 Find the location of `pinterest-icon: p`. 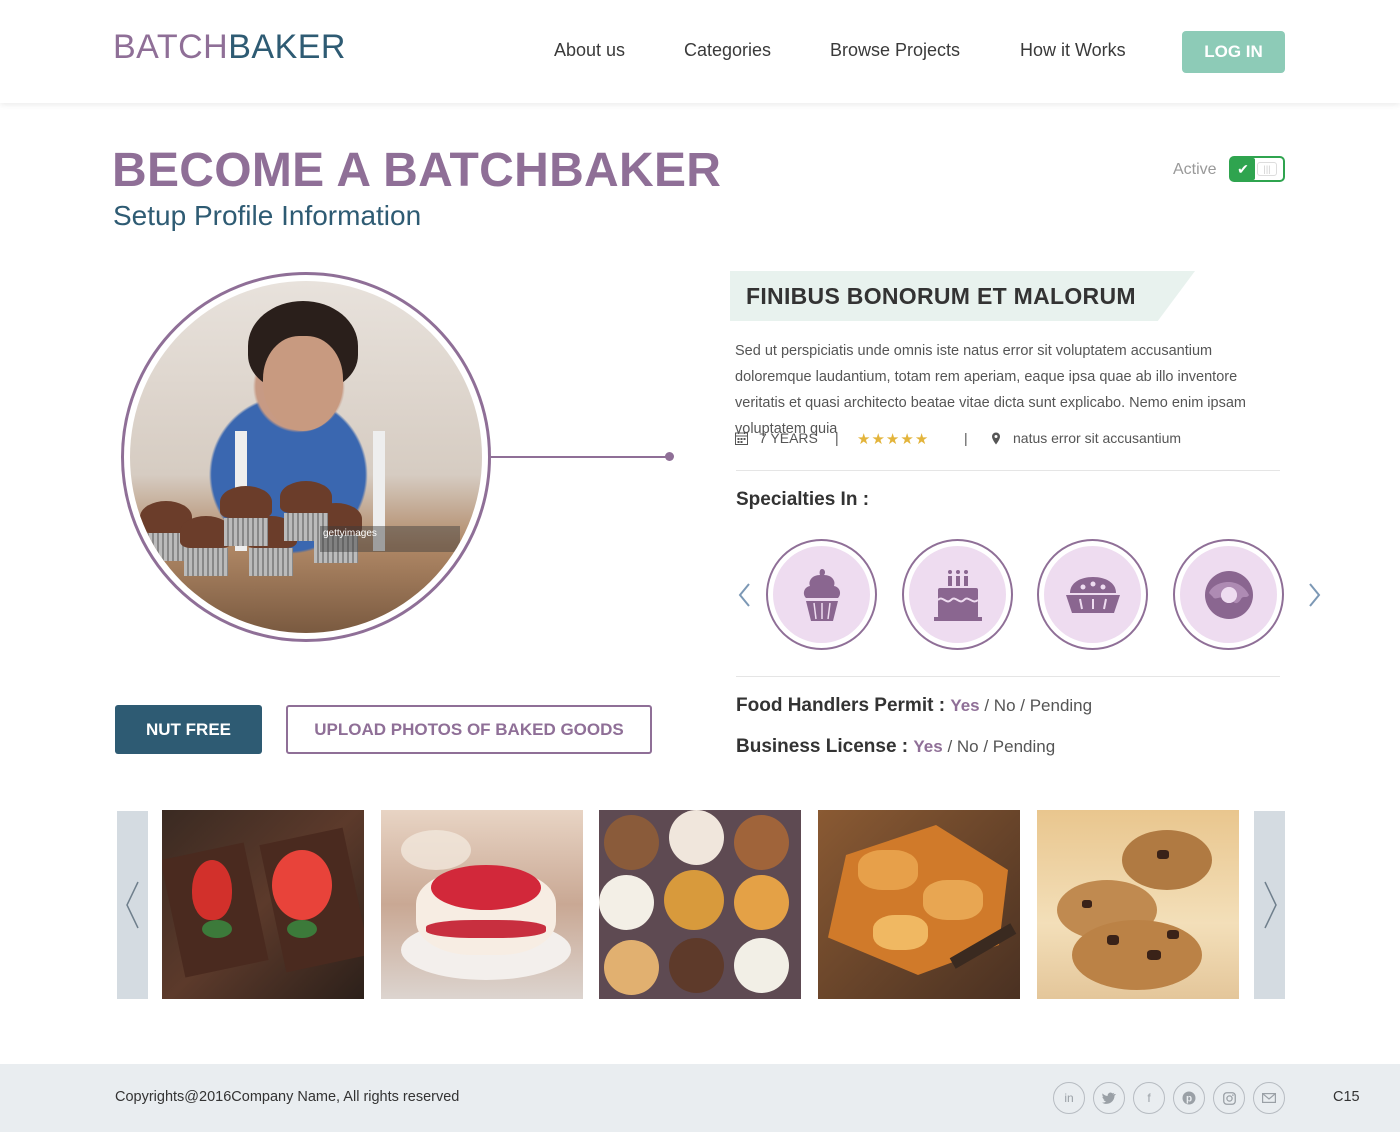

pinterest-icon: p is located at coordinates (1189, 1098).